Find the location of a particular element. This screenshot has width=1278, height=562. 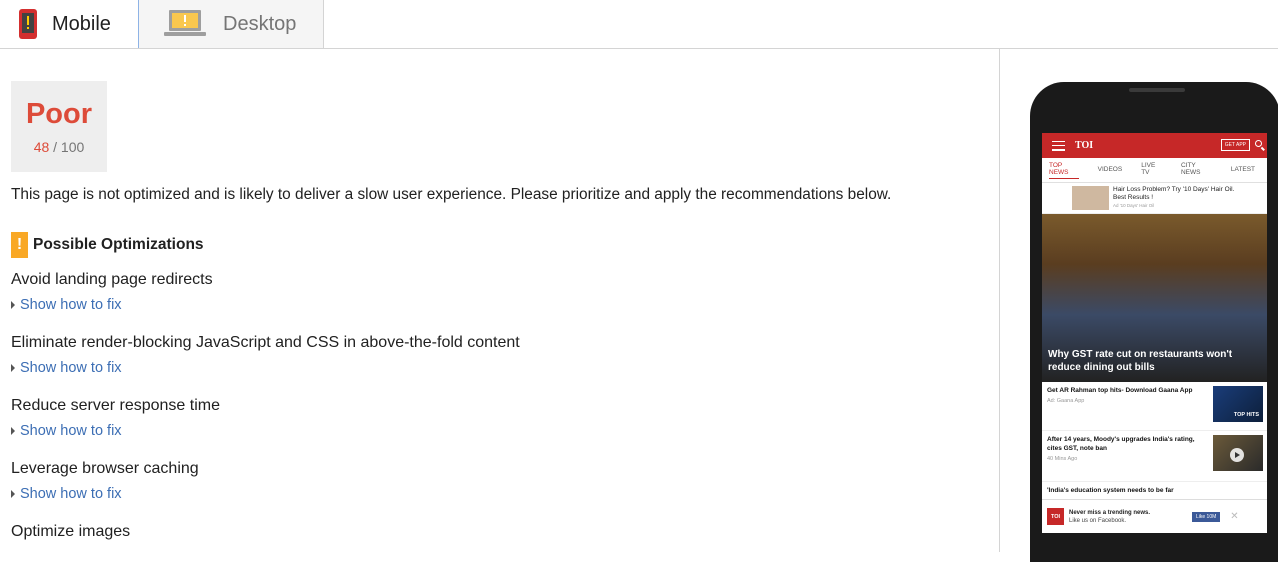

panel-divider is located at coordinates (999, 300).